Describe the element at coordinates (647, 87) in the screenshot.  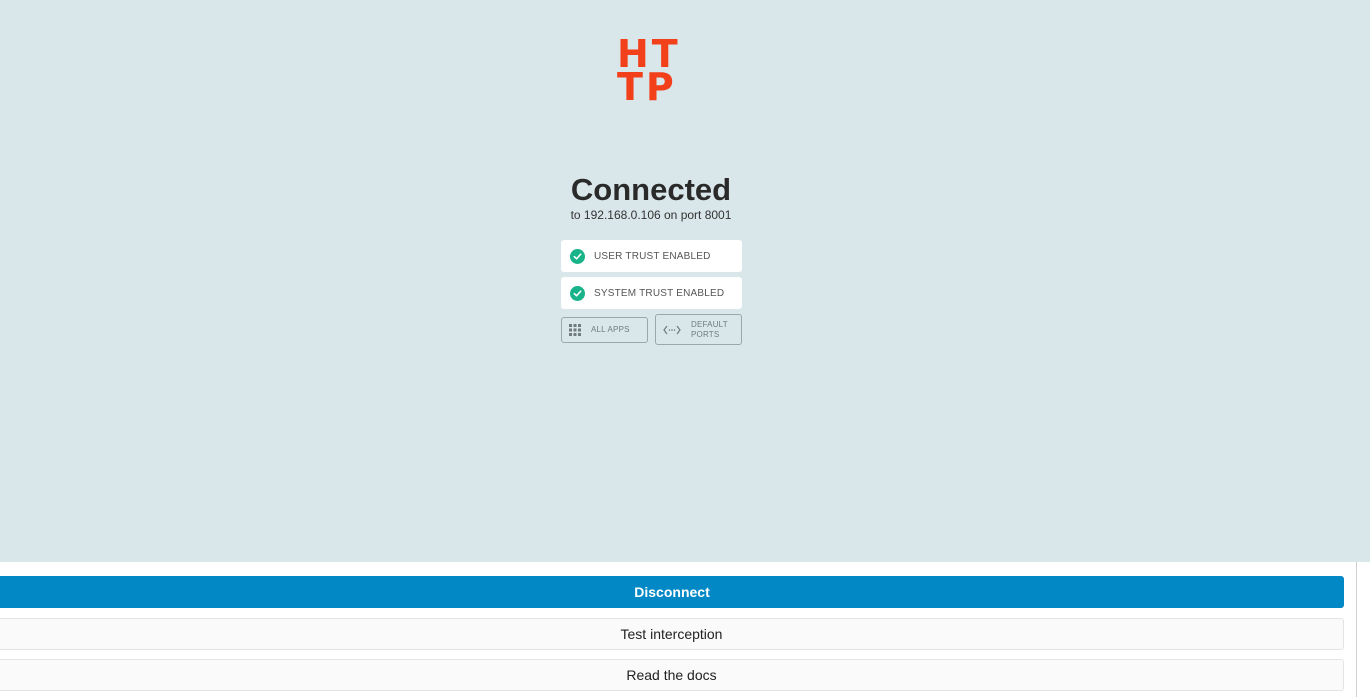
I see `logo-line-2: TP` at that location.